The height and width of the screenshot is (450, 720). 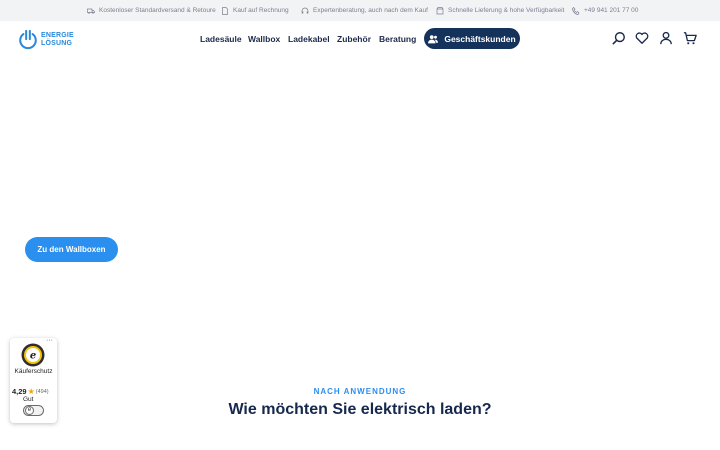 What do you see at coordinates (225, 10) in the screenshot?
I see `document-icon` at bounding box center [225, 10].